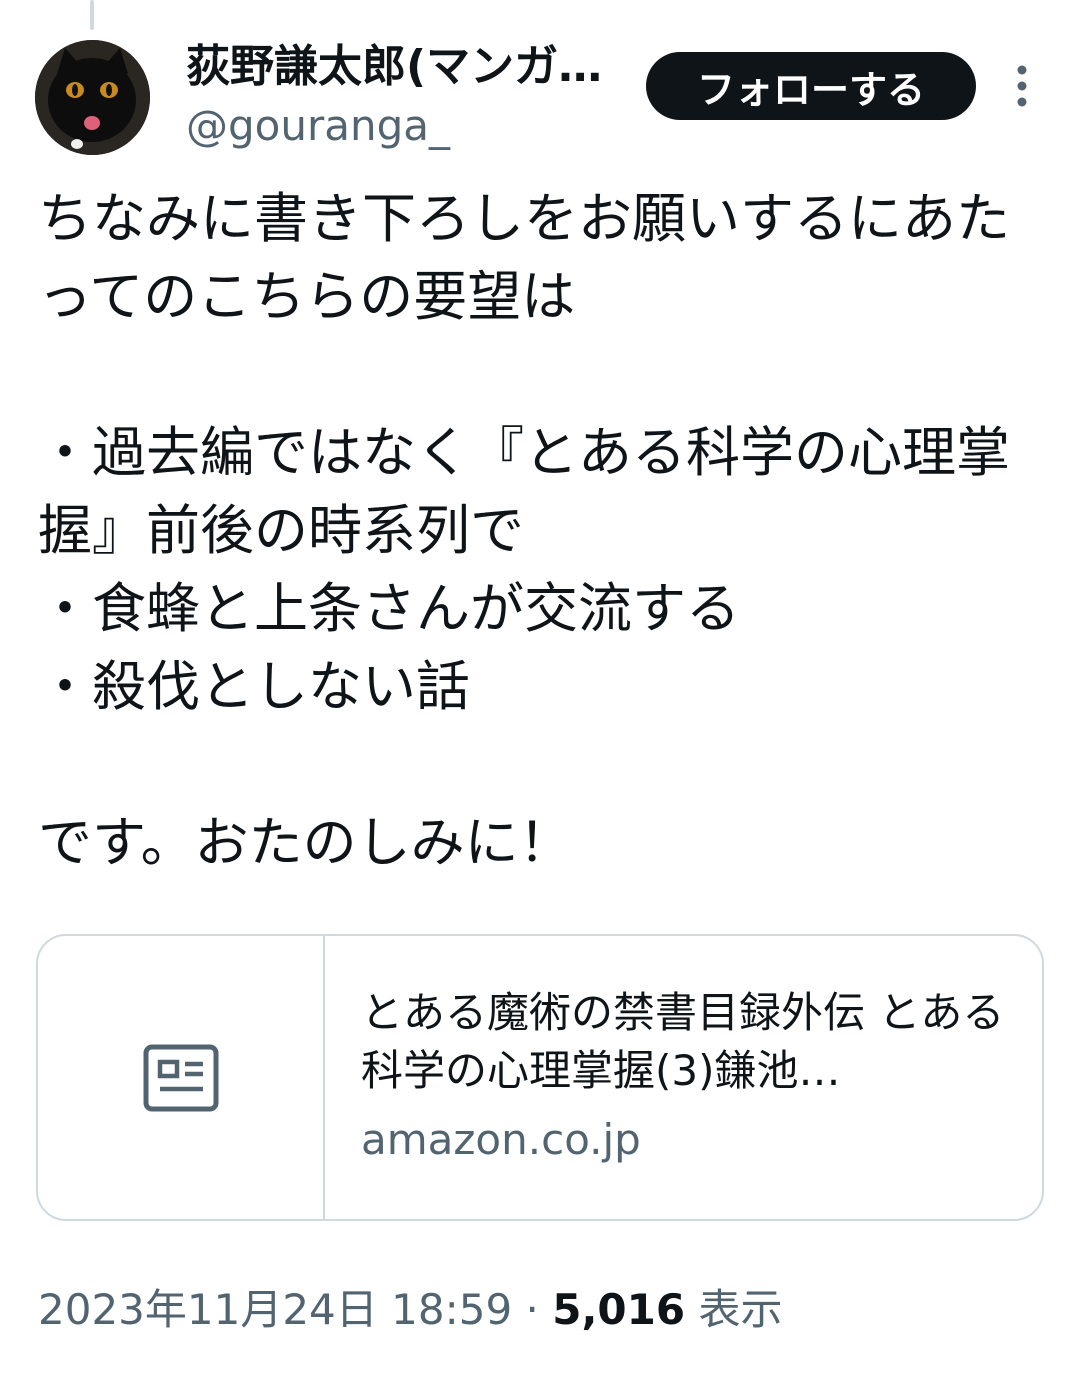 The width and height of the screenshot is (1080, 1375). What do you see at coordinates (318, 126) in the screenshot?
I see `author-handle: @gouranga_` at bounding box center [318, 126].